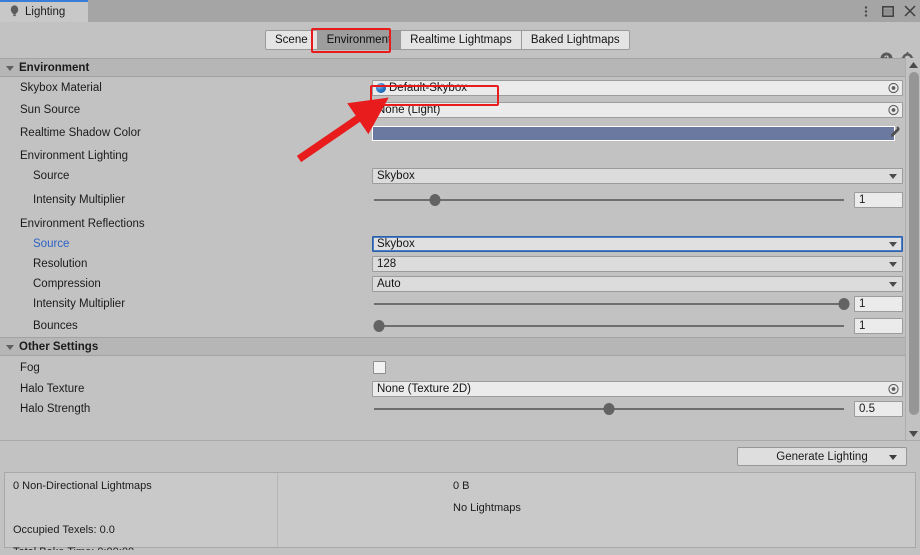  I want to click on checkbox-fog, so click(379, 367).